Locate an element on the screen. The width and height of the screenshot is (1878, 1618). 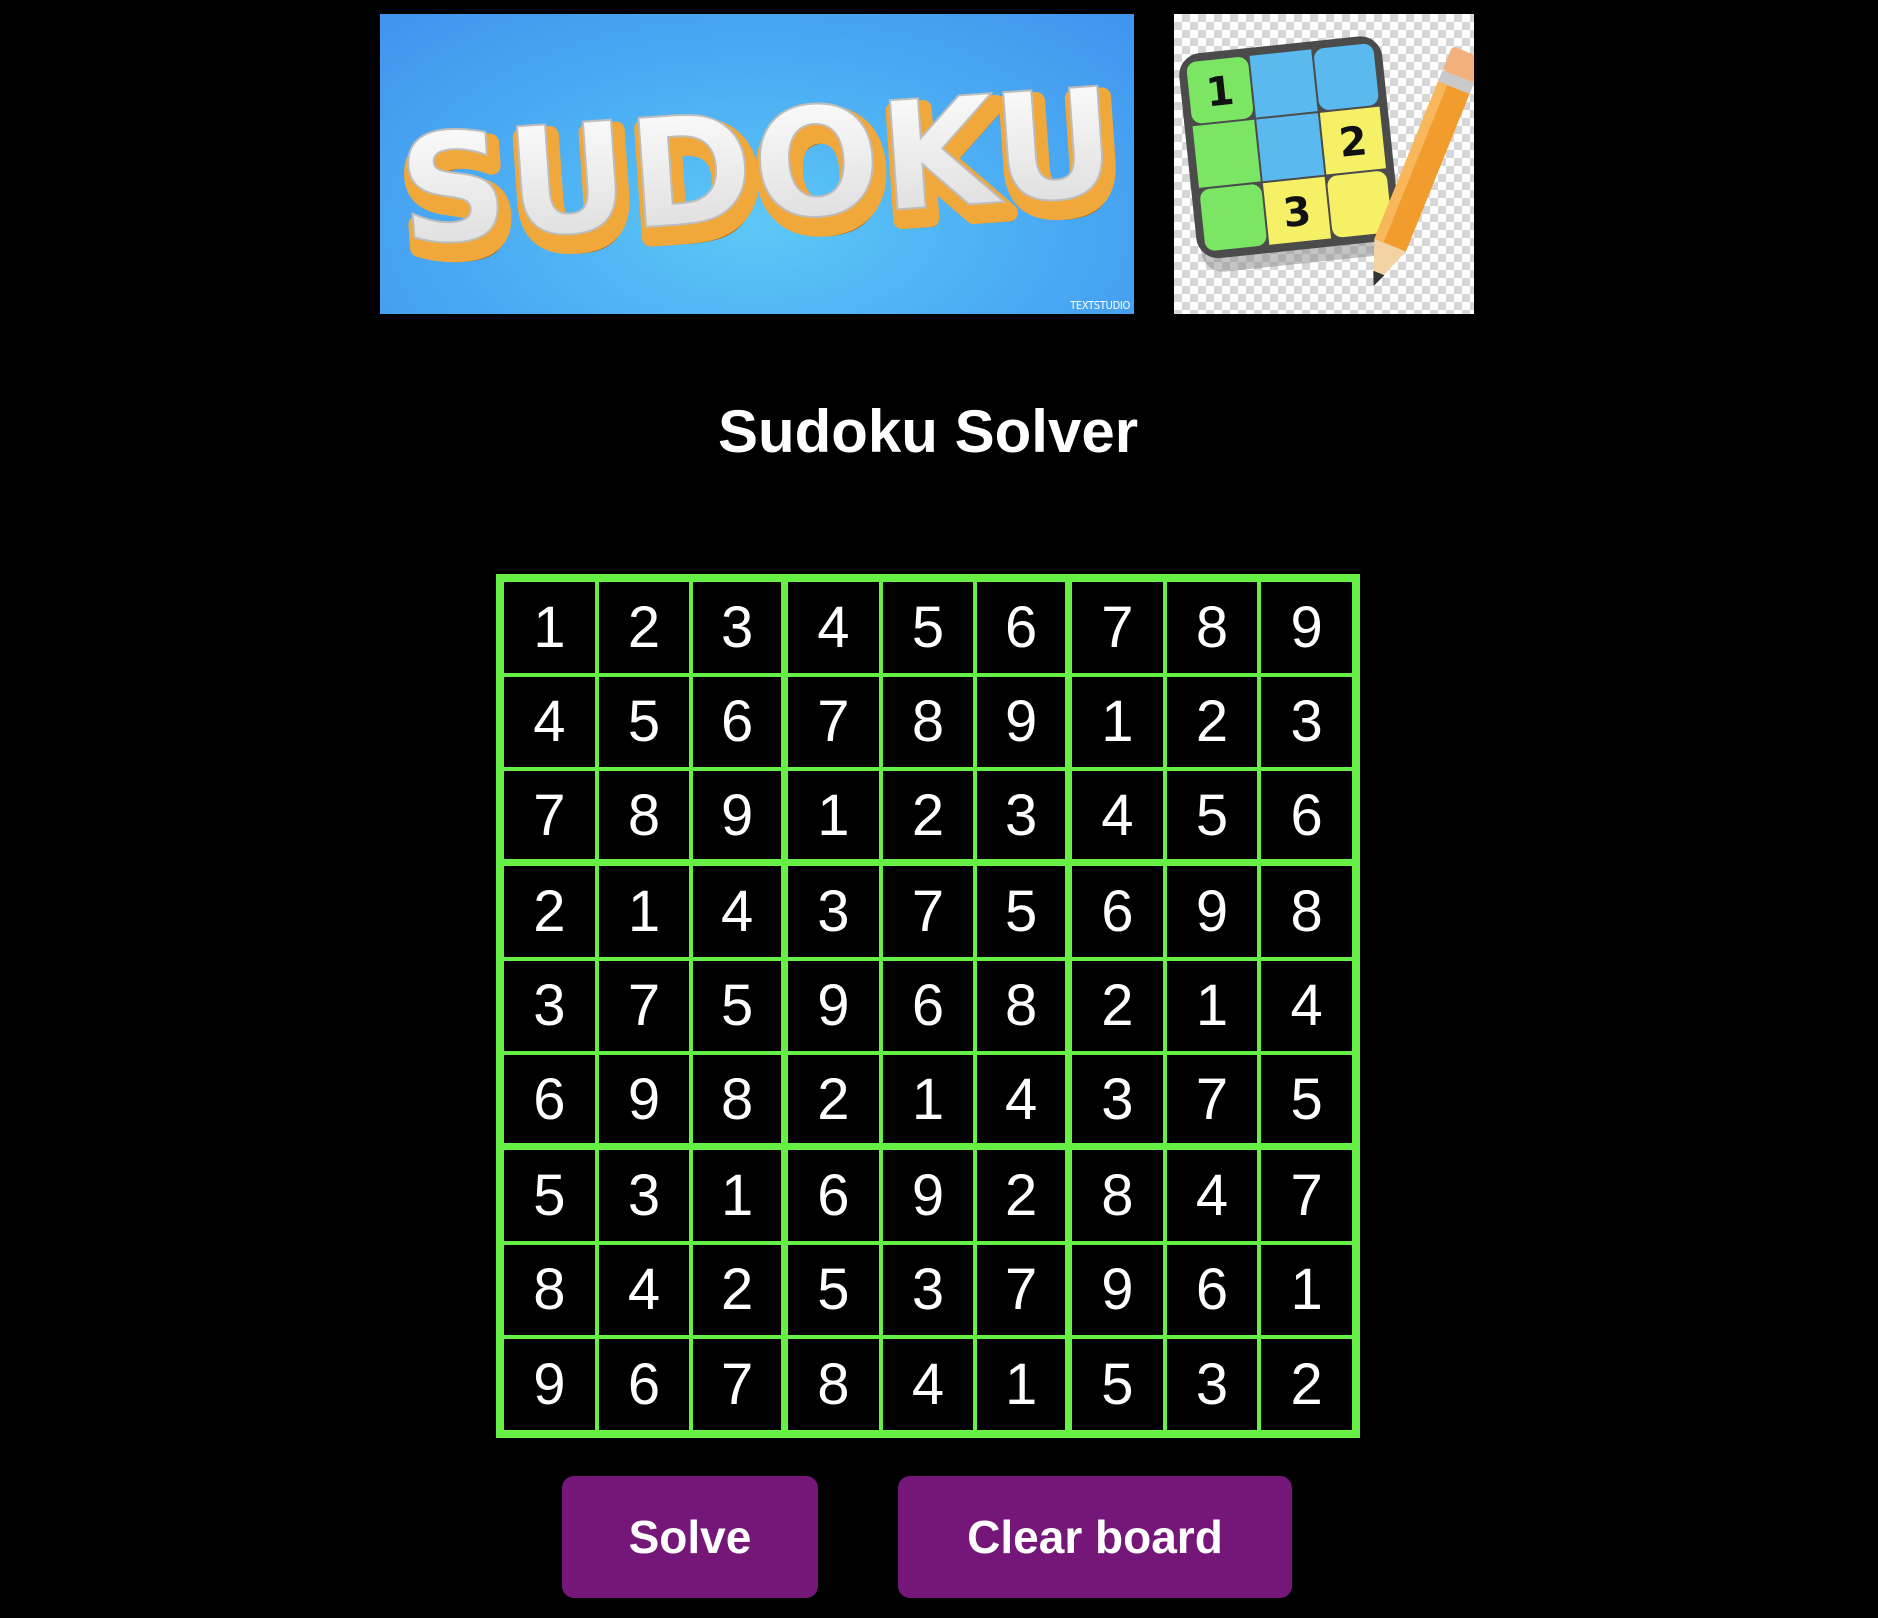
icon-digit: 2 is located at coordinates (1353, 142).